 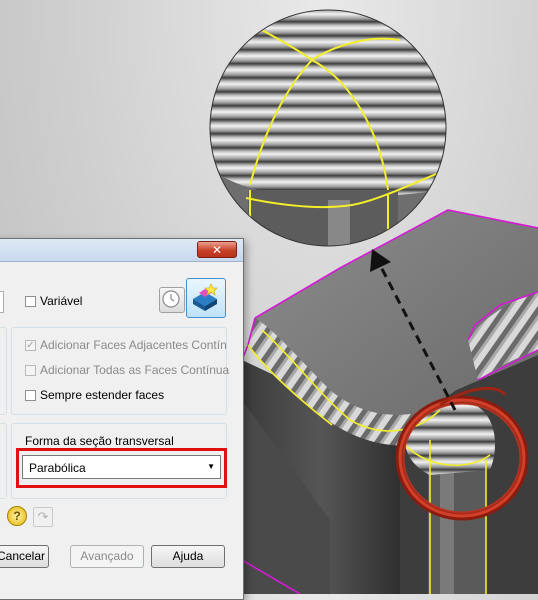 I want to click on corner-column-highlight, so click(x=447, y=527).